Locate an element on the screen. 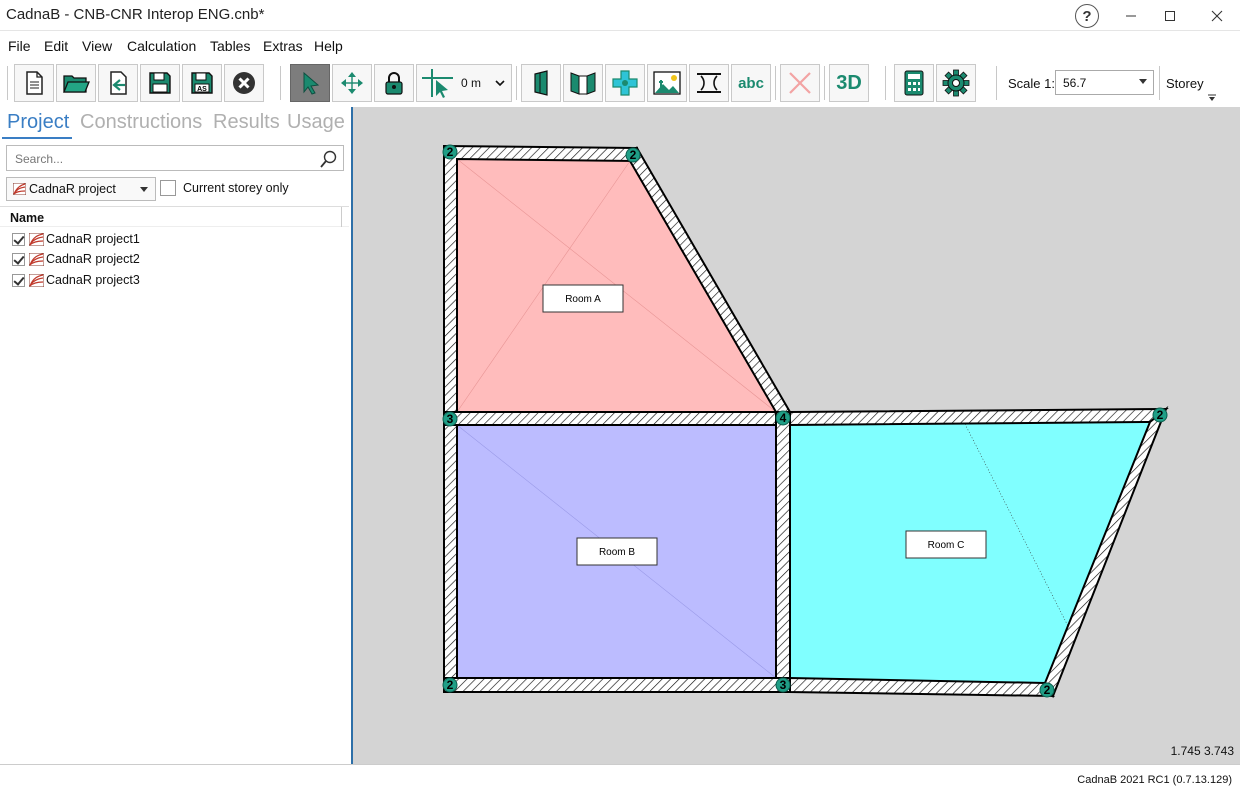 The height and width of the screenshot is (795, 1240). import-button is located at coordinates (118, 83).